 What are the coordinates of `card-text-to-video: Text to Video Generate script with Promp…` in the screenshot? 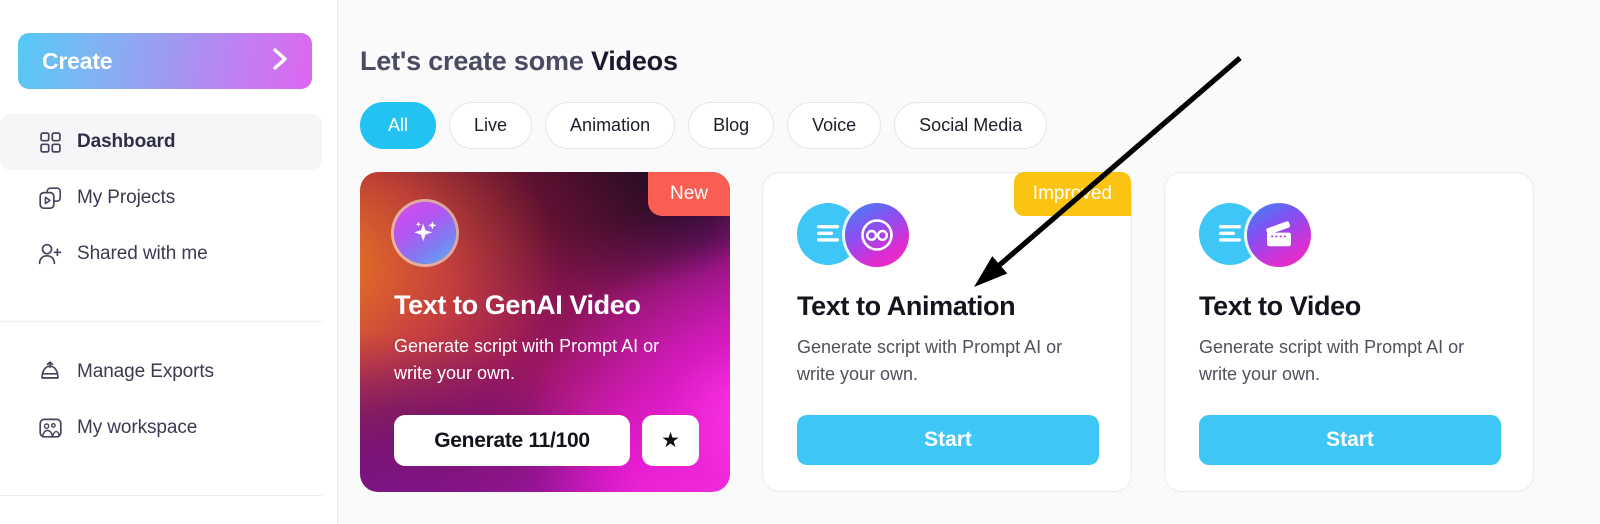 It's located at (1349, 332).